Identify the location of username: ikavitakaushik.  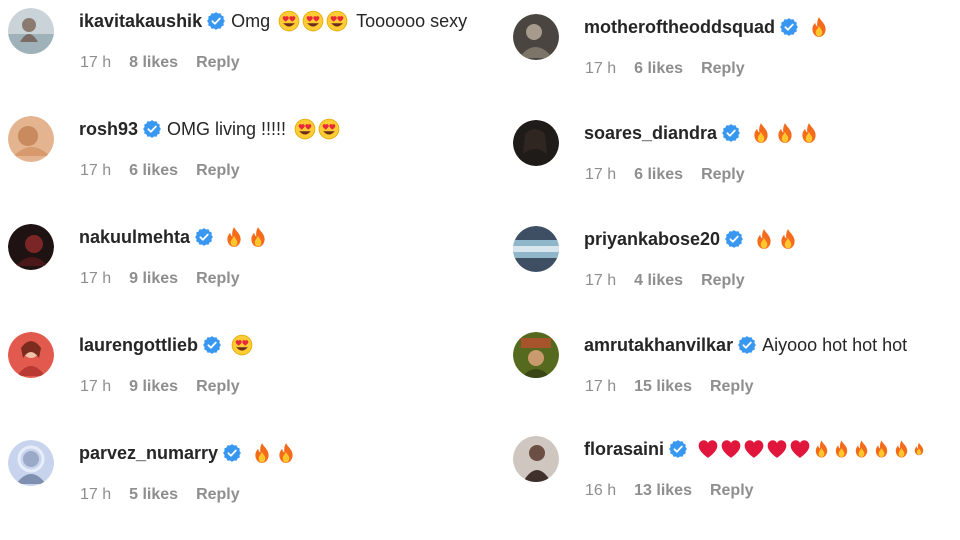
(140, 21).